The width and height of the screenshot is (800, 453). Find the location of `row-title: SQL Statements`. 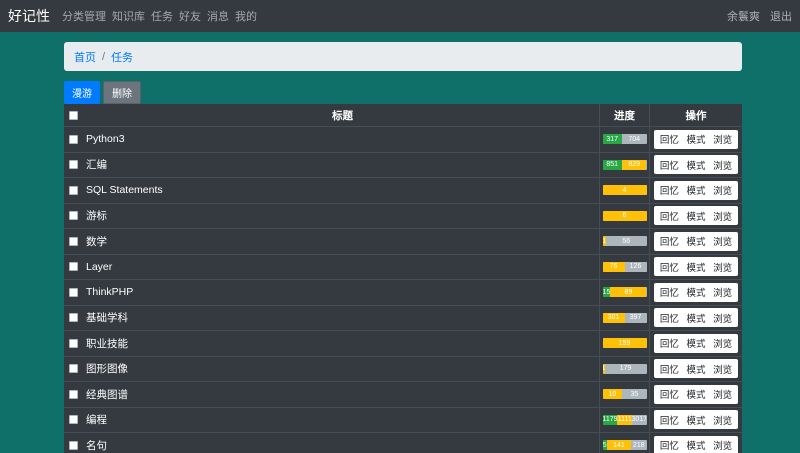

row-title: SQL Statements is located at coordinates (341, 190).